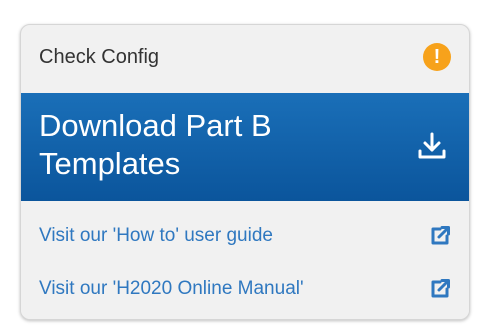 The image size is (479, 331). What do you see at coordinates (171, 288) in the screenshot?
I see `online-manual-link-label: Visit our 'H2020 Online Manual'` at bounding box center [171, 288].